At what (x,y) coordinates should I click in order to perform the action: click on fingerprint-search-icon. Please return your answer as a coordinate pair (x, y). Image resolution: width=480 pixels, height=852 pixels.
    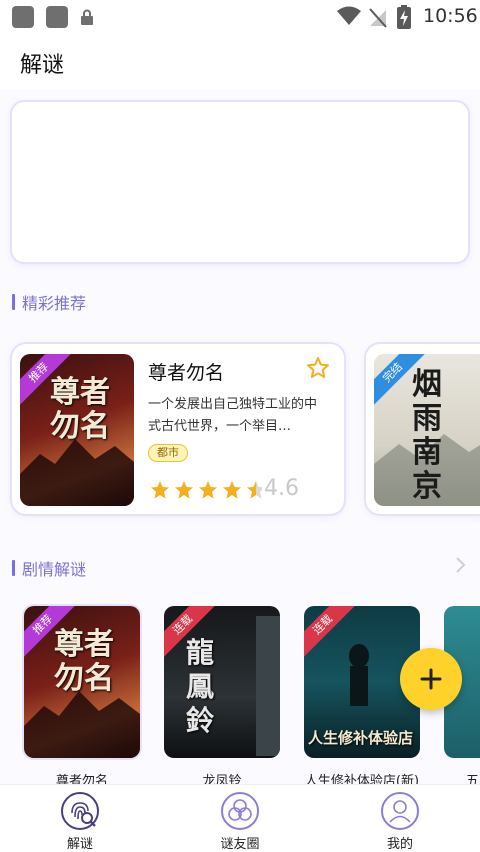
    Looking at the image, I should click on (80, 811).